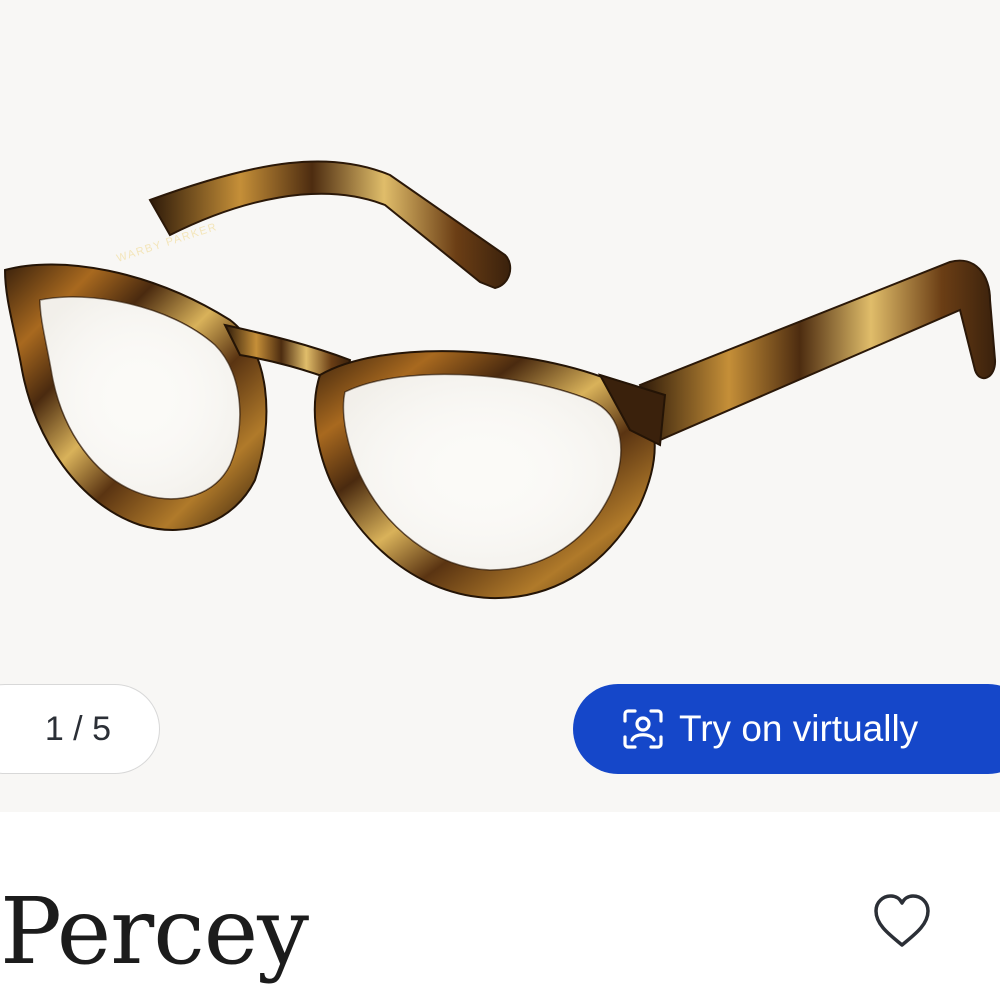  What do you see at coordinates (154, 931) in the screenshot?
I see `product-title: Percey` at bounding box center [154, 931].